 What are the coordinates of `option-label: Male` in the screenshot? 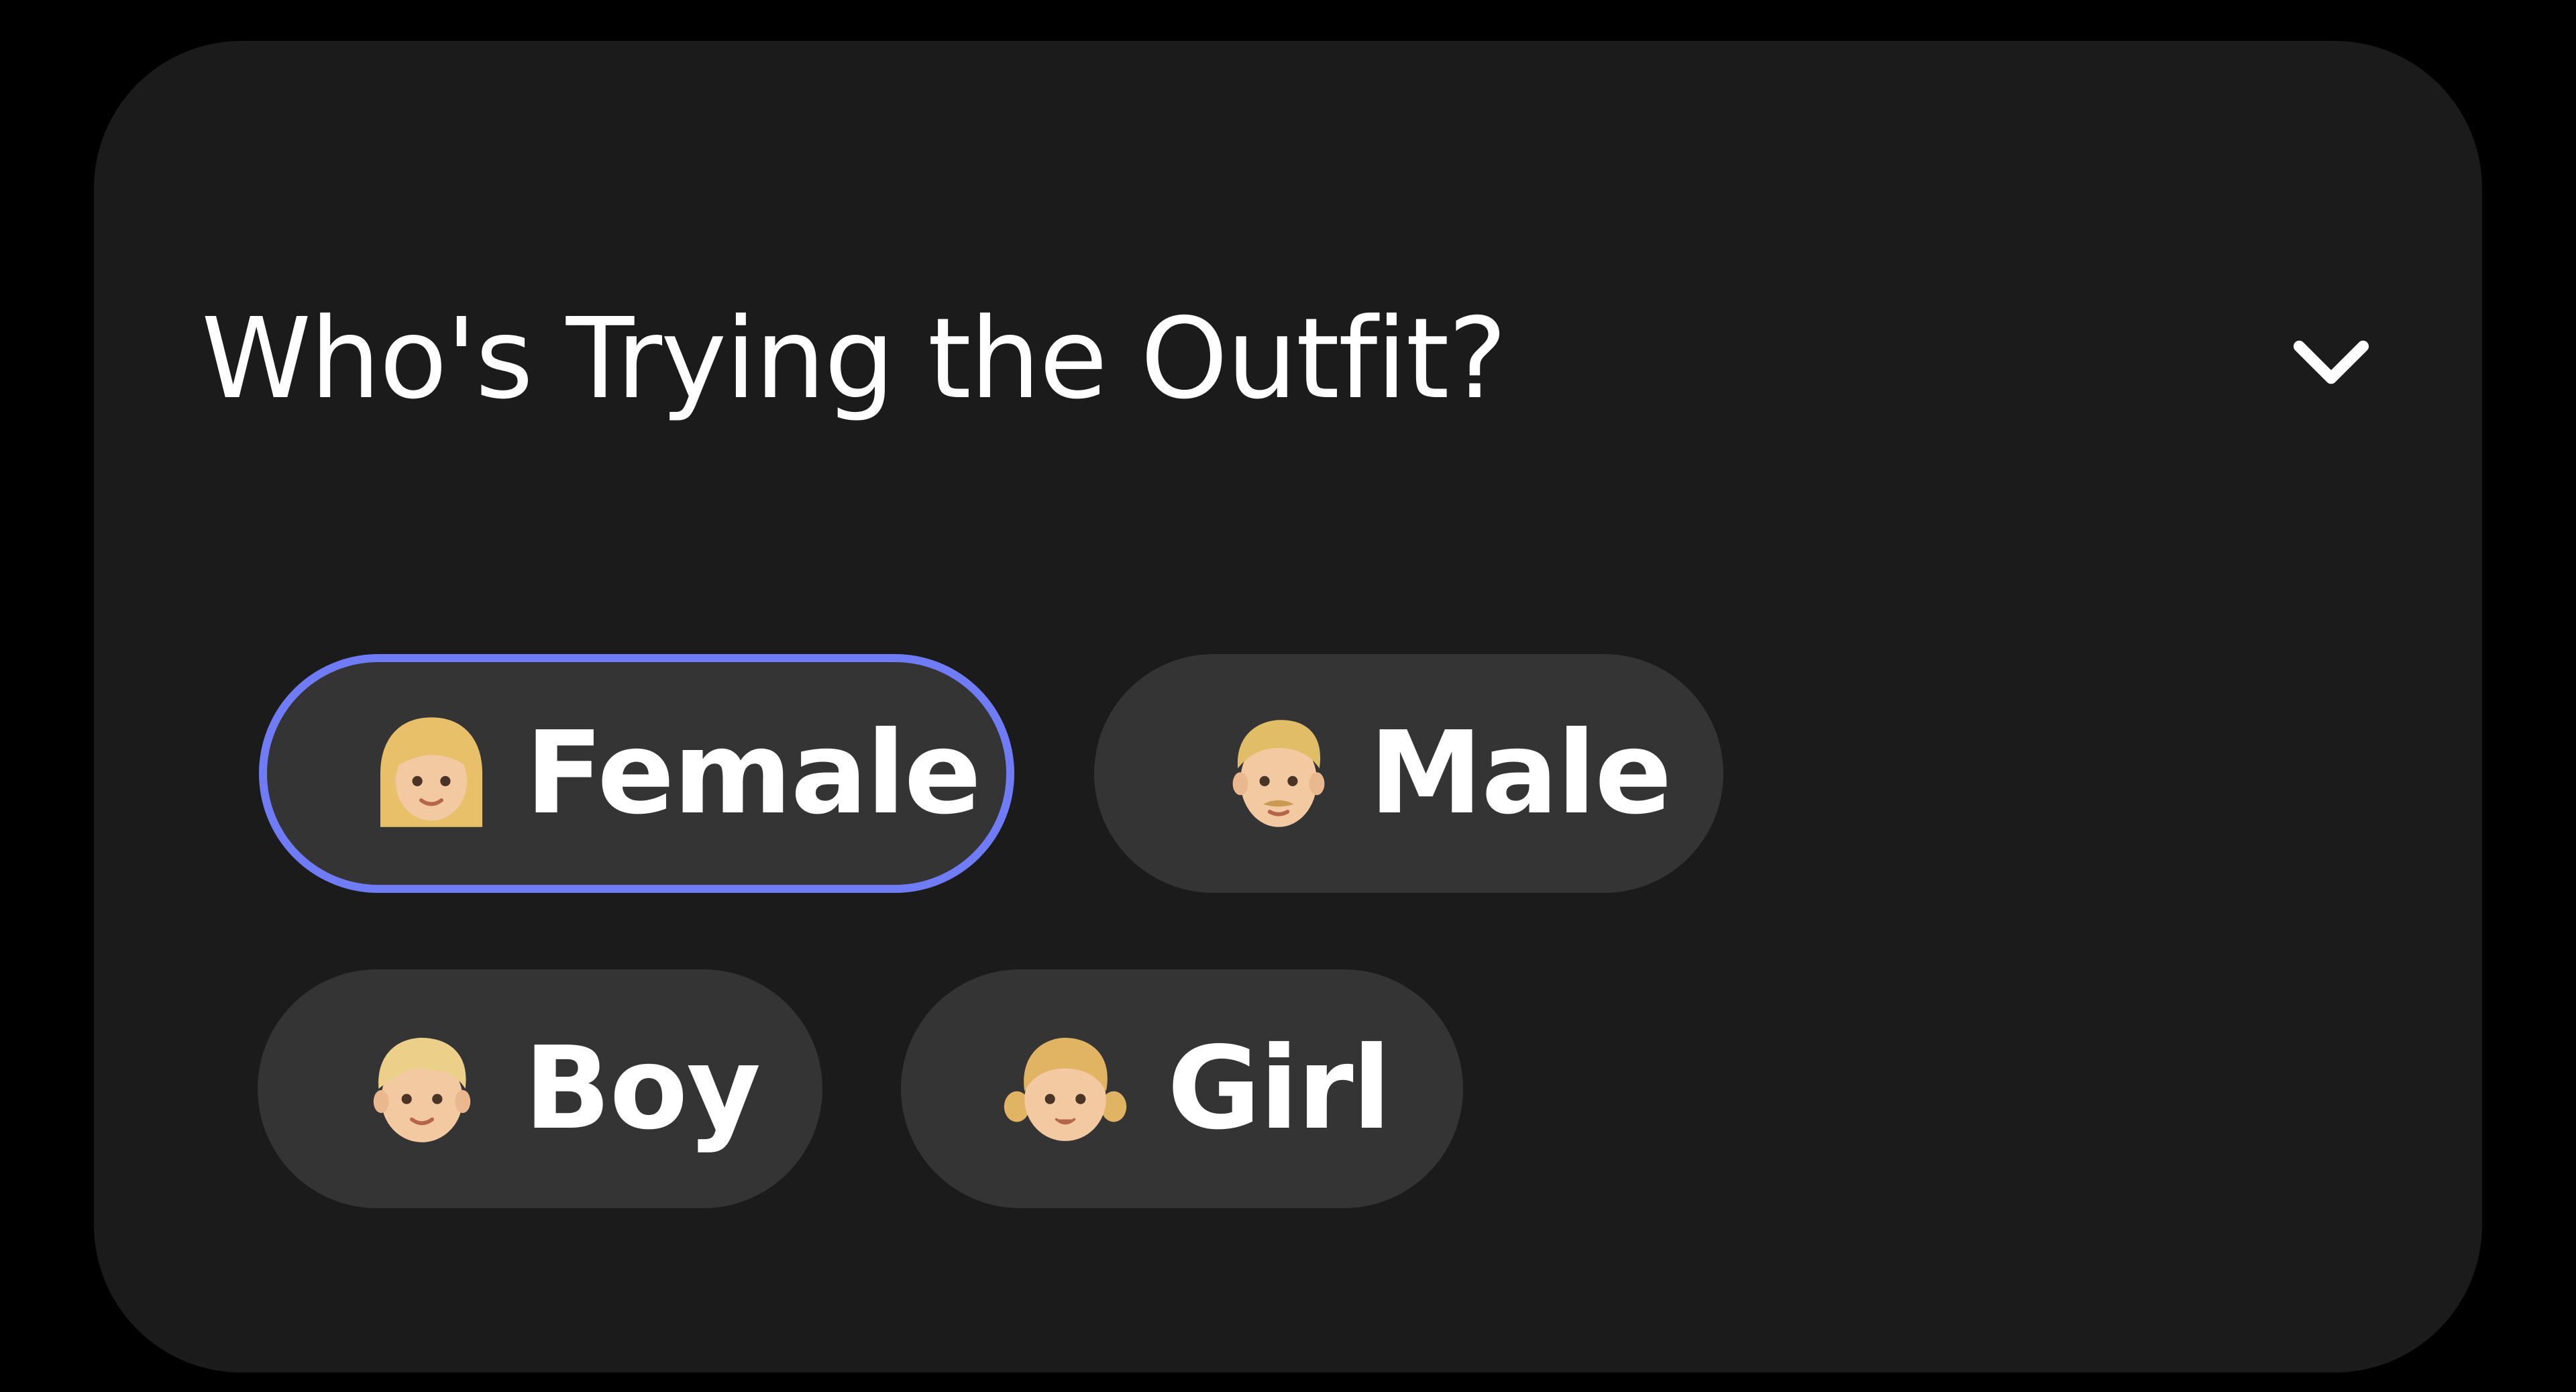 It's located at (1520, 773).